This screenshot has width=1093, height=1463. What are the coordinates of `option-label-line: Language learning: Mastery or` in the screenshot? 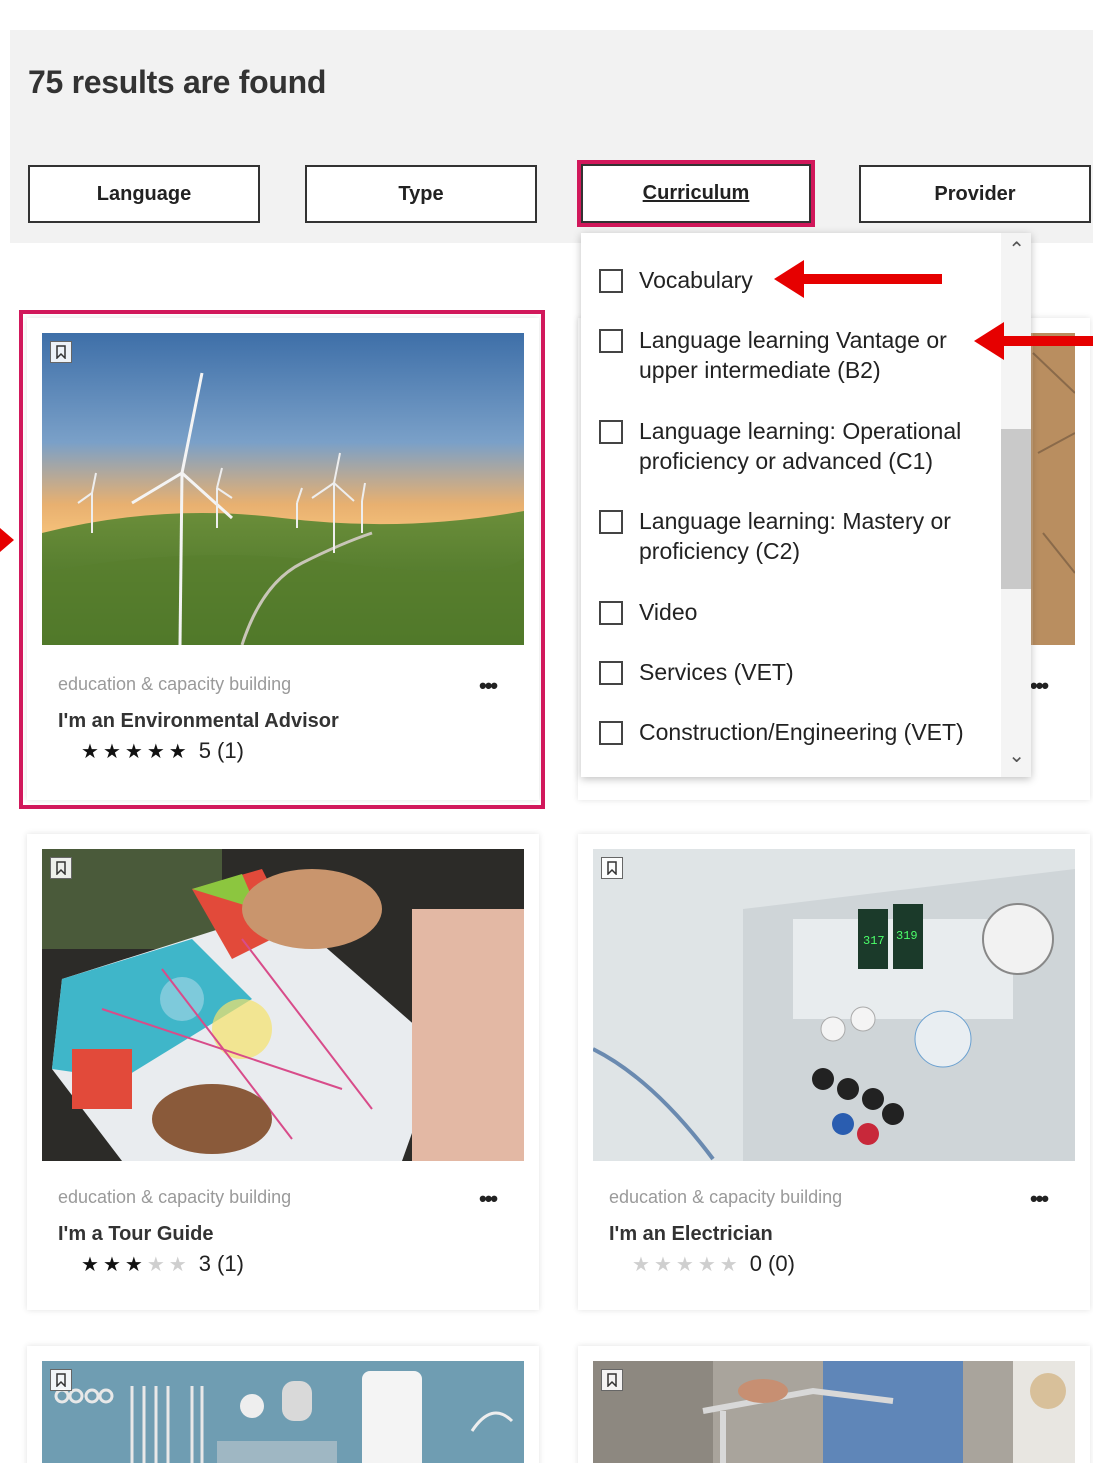 It's located at (795, 521).